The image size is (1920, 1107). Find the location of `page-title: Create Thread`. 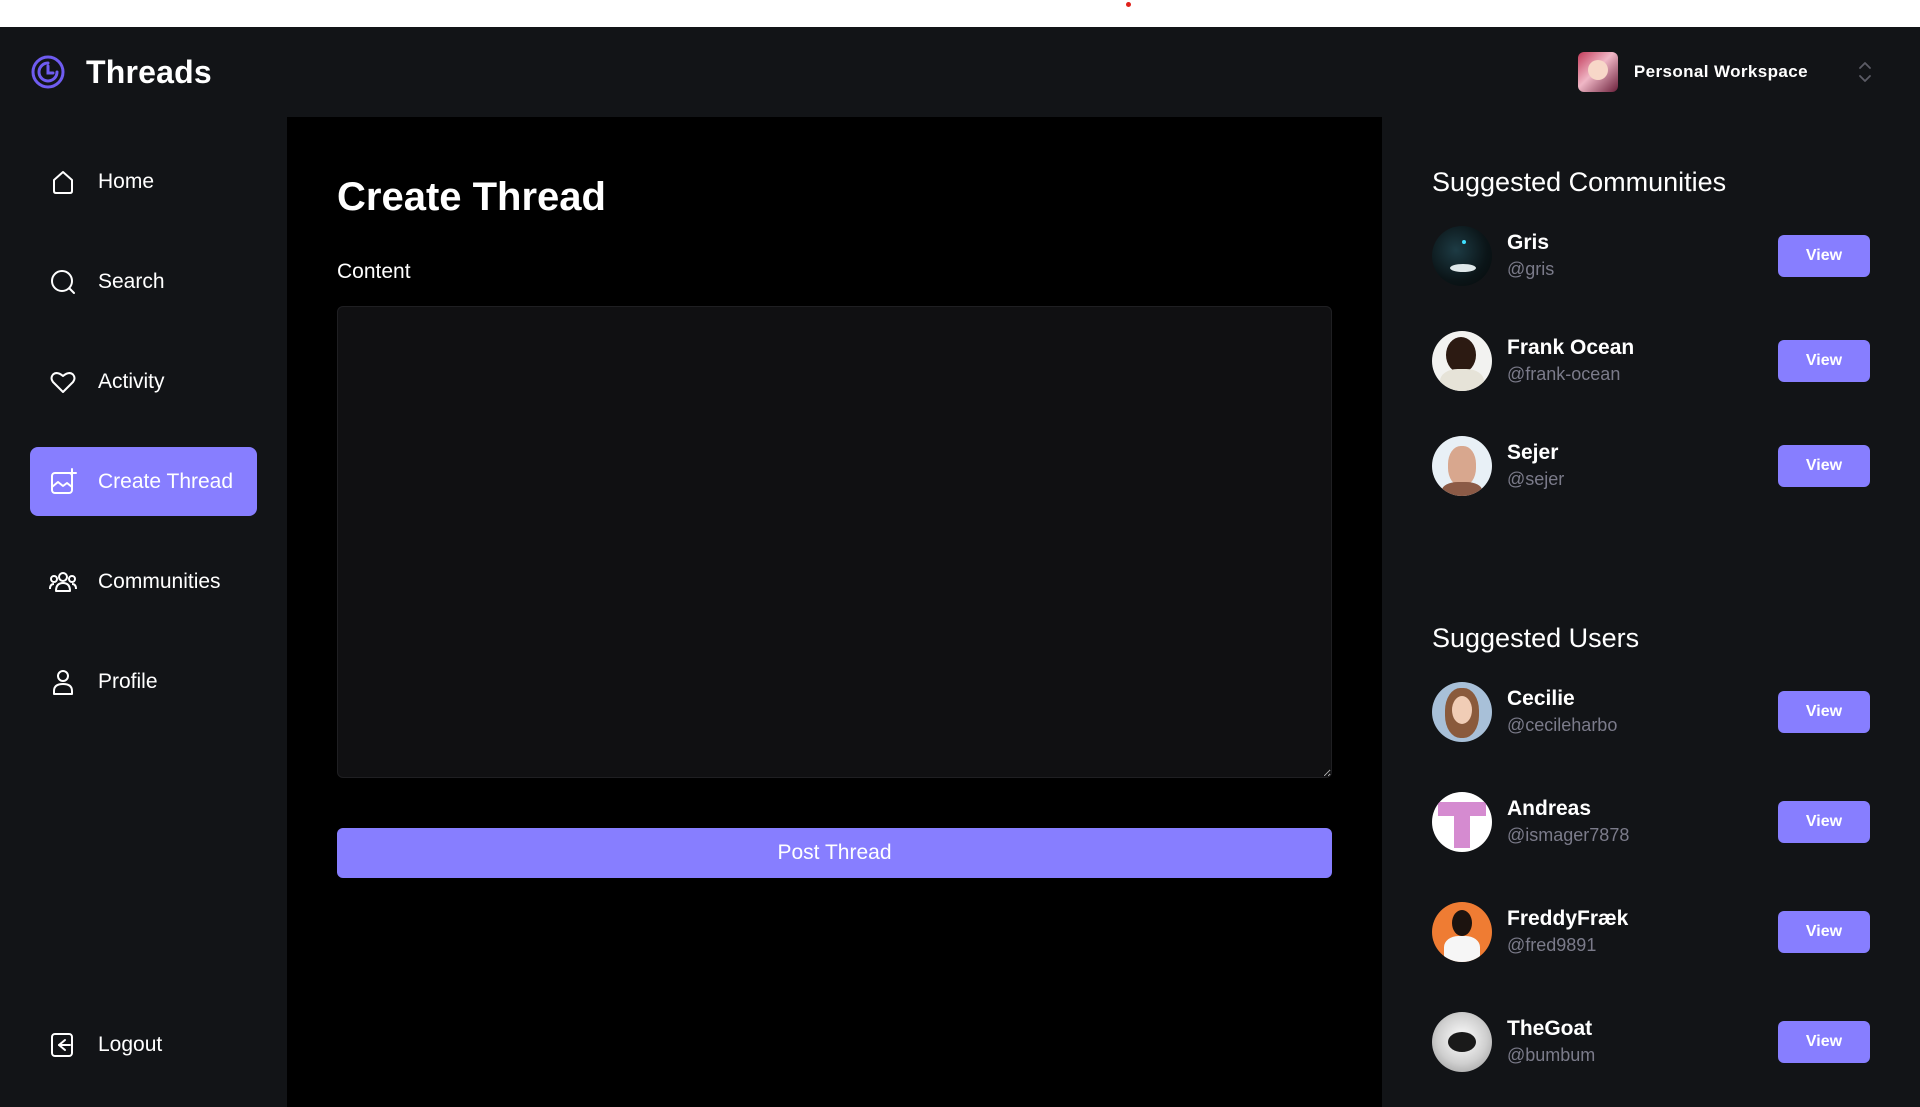

page-title: Create Thread is located at coordinates (471, 197).